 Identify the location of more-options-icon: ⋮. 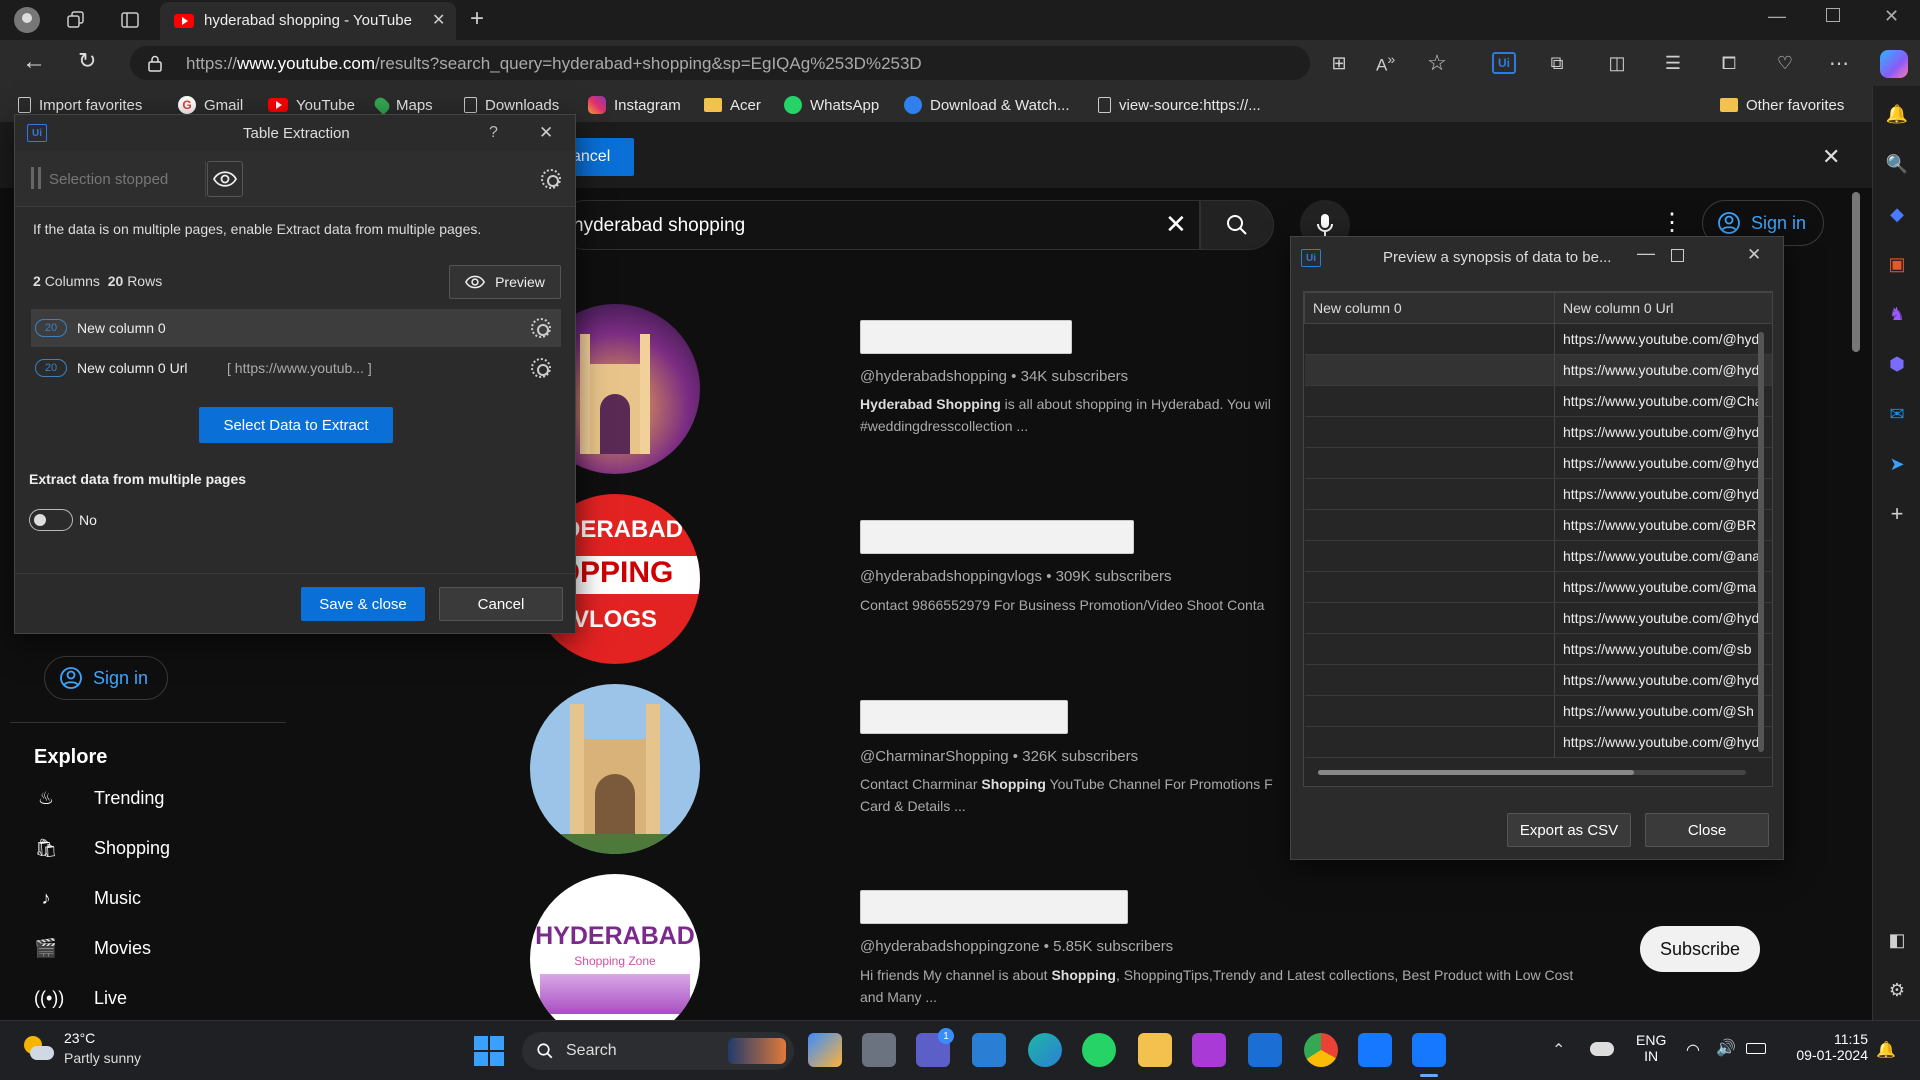
(1672, 222).